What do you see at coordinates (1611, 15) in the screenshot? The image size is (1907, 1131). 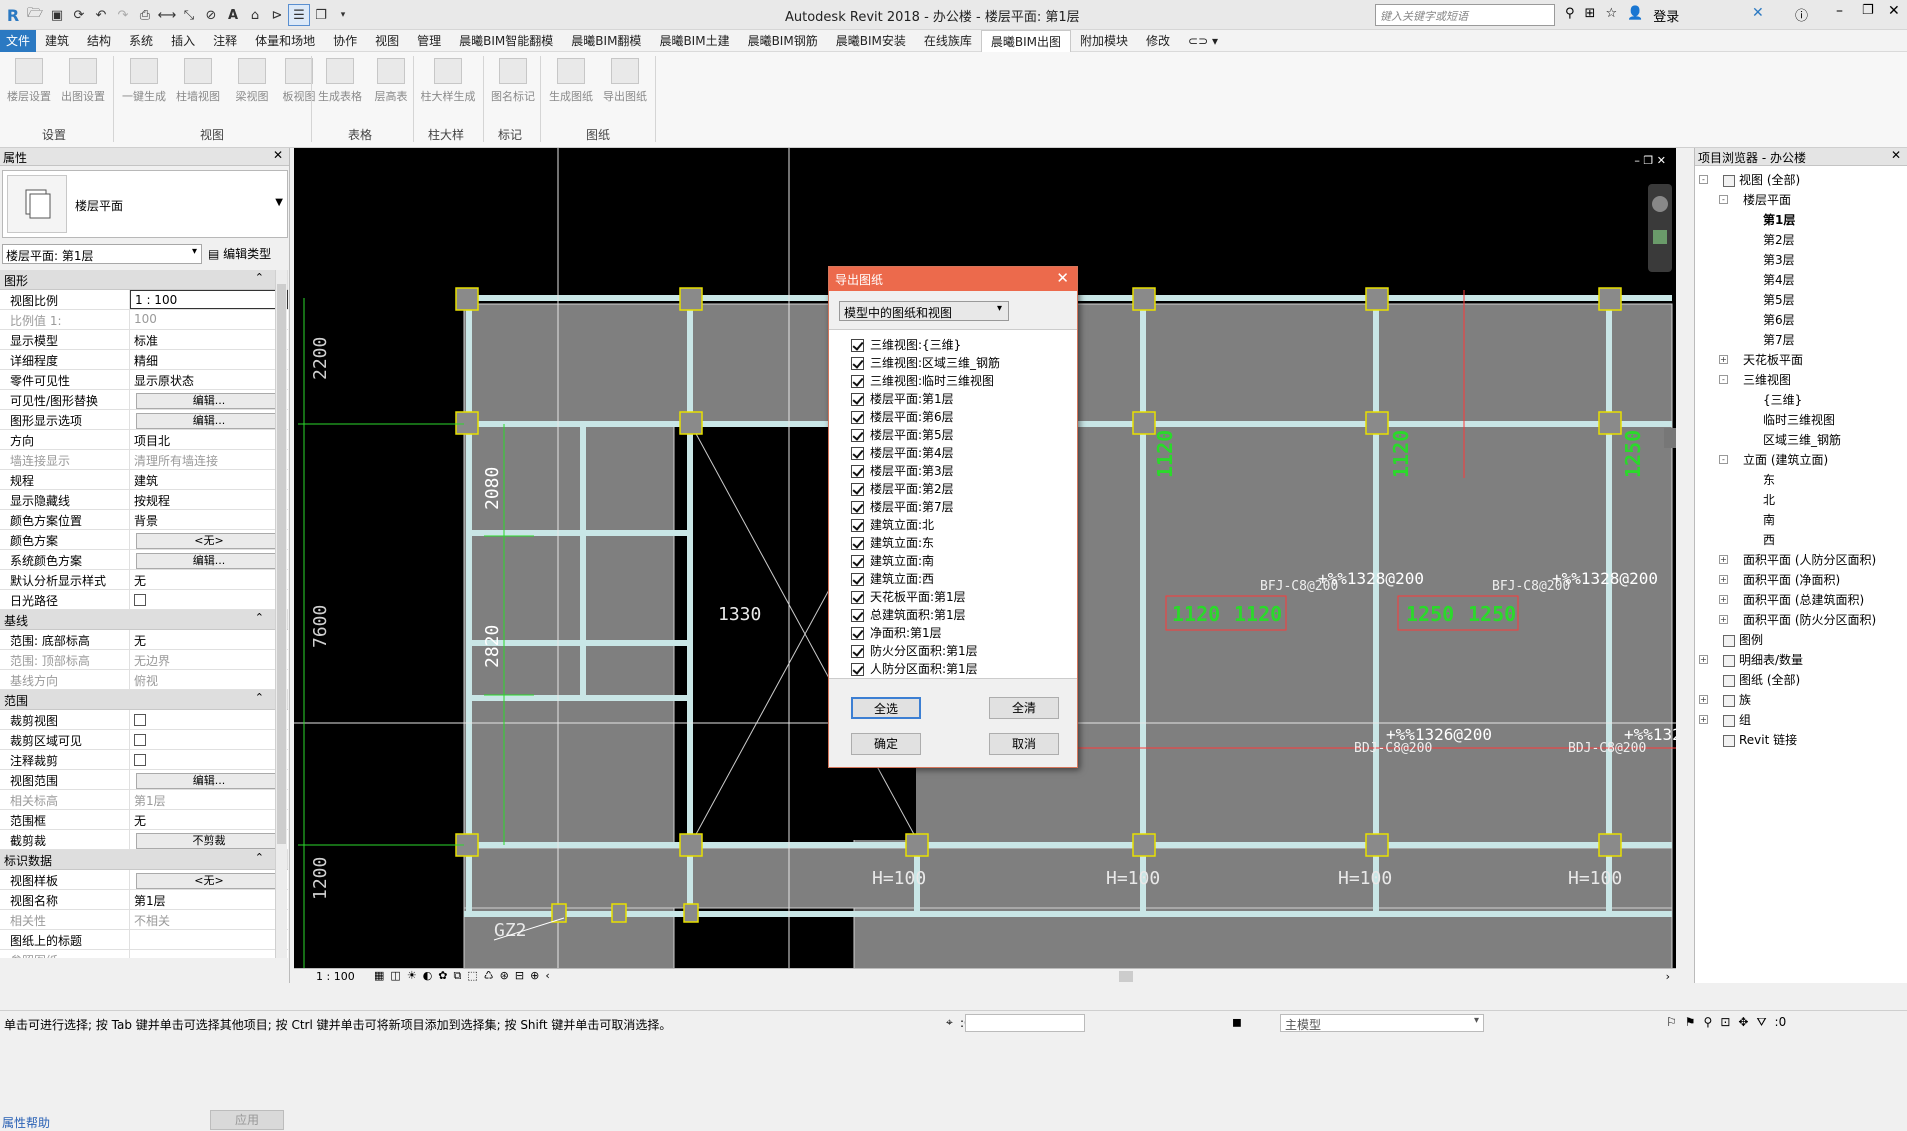 I see `favorites-icon: ☆` at bounding box center [1611, 15].